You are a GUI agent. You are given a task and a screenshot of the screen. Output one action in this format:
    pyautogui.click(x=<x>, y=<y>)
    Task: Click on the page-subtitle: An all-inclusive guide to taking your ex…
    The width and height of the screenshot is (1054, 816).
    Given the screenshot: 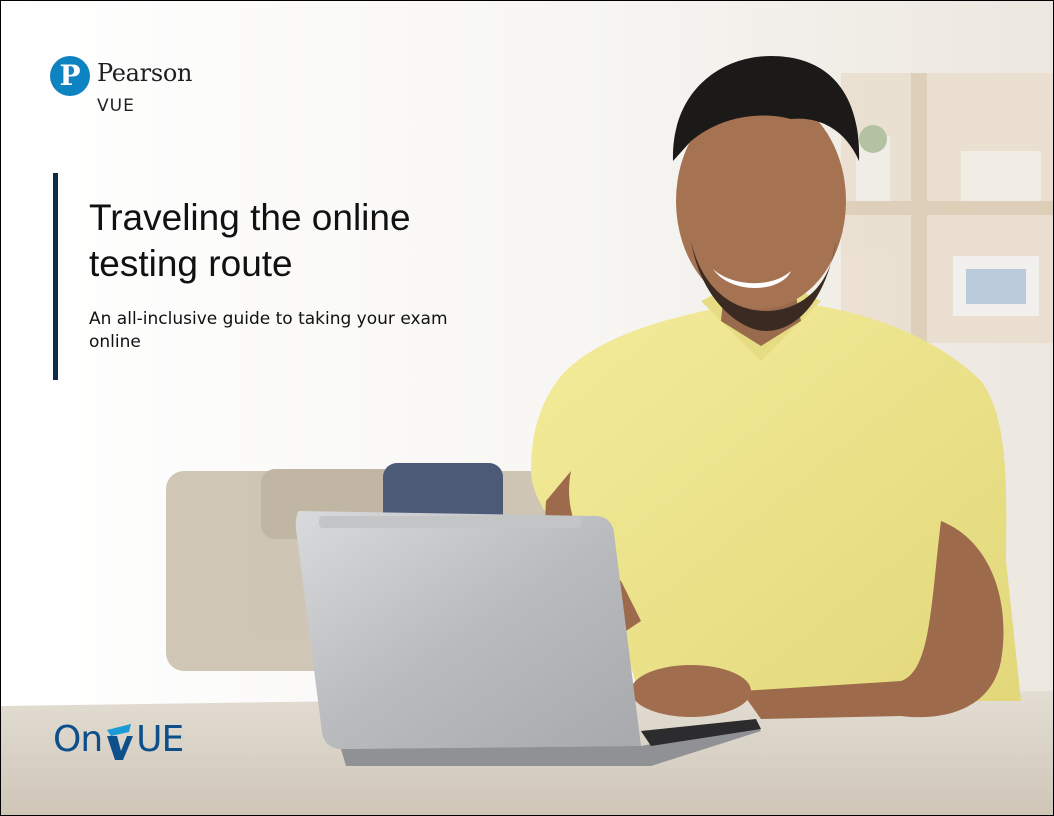 What is the action you would take?
    pyautogui.click(x=268, y=330)
    